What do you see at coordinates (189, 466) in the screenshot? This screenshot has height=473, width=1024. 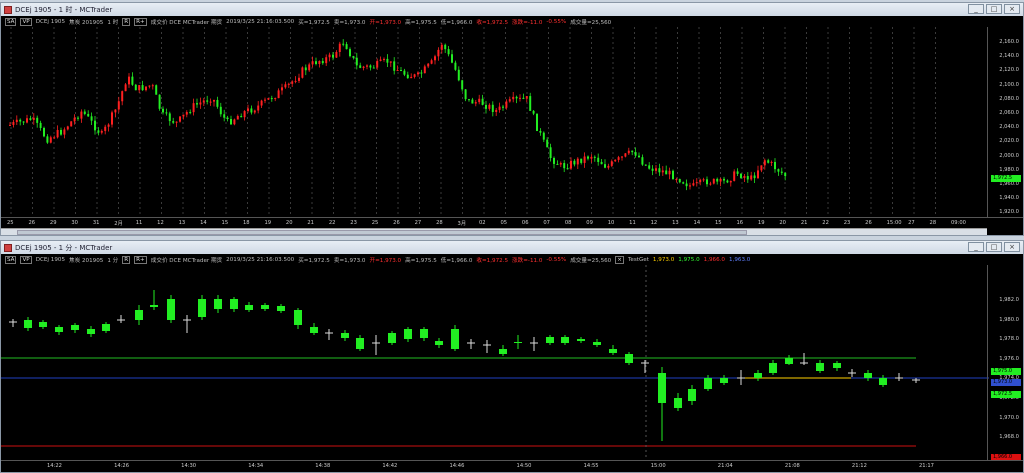 I see `bottom-x-tick: 14:30` at bounding box center [189, 466].